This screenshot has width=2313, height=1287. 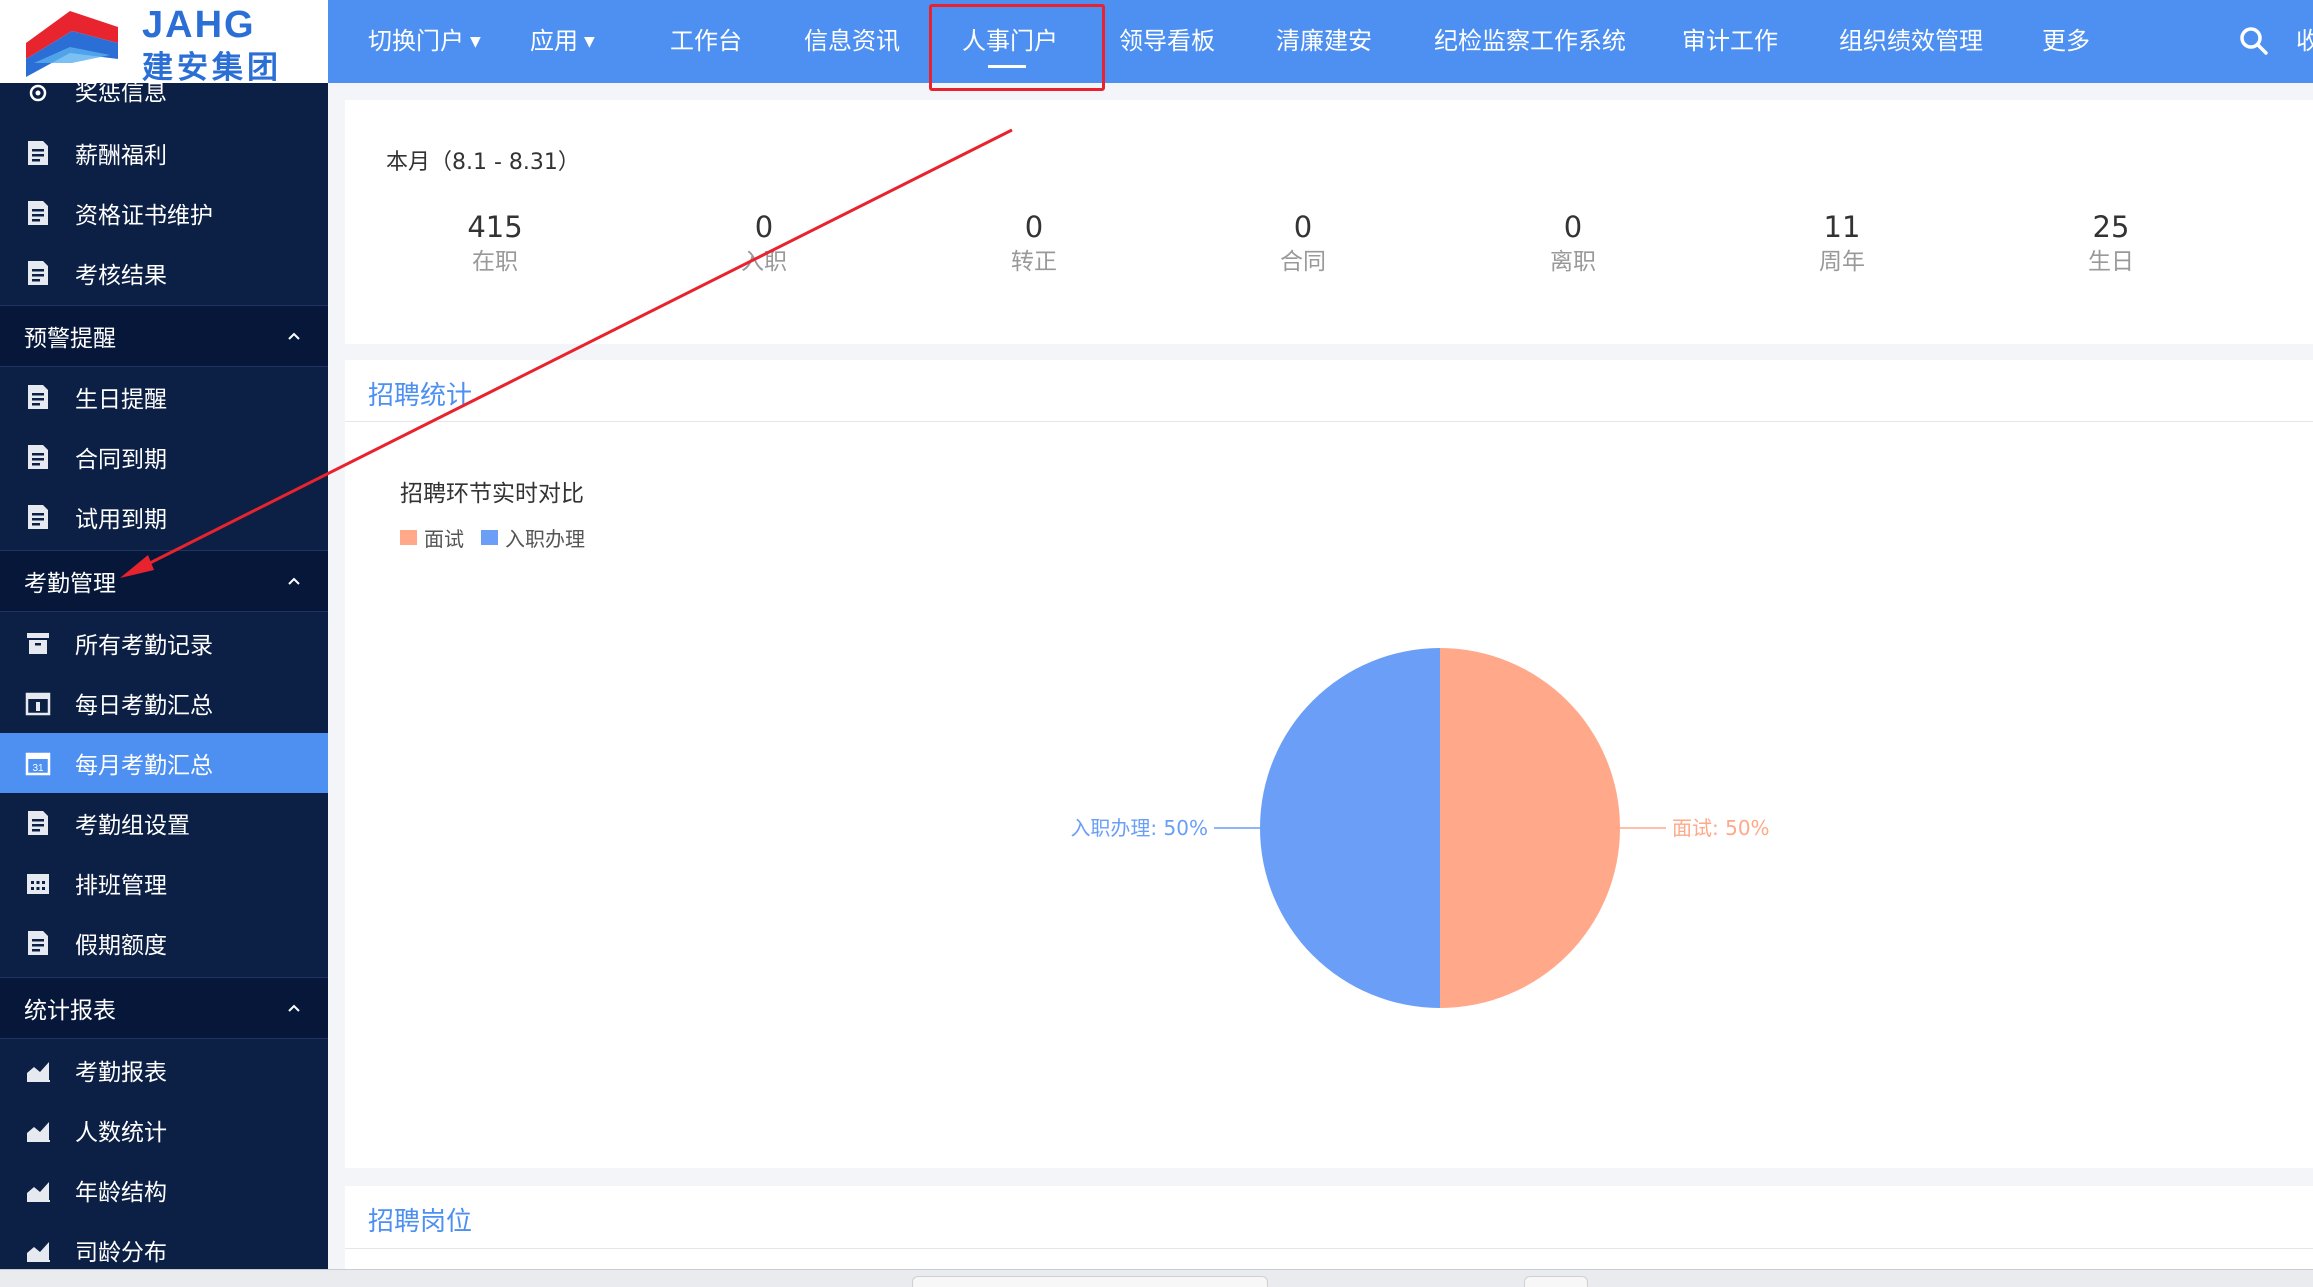 What do you see at coordinates (495, 262) in the screenshot?
I see `stat-label: 在职` at bounding box center [495, 262].